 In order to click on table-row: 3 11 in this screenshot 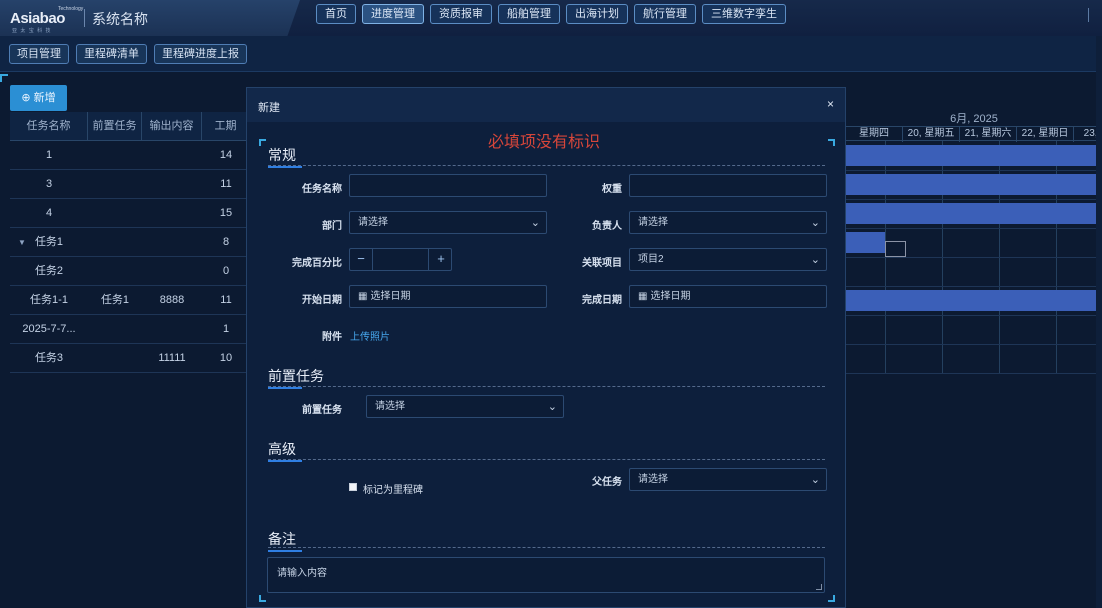, I will do `click(130, 184)`.